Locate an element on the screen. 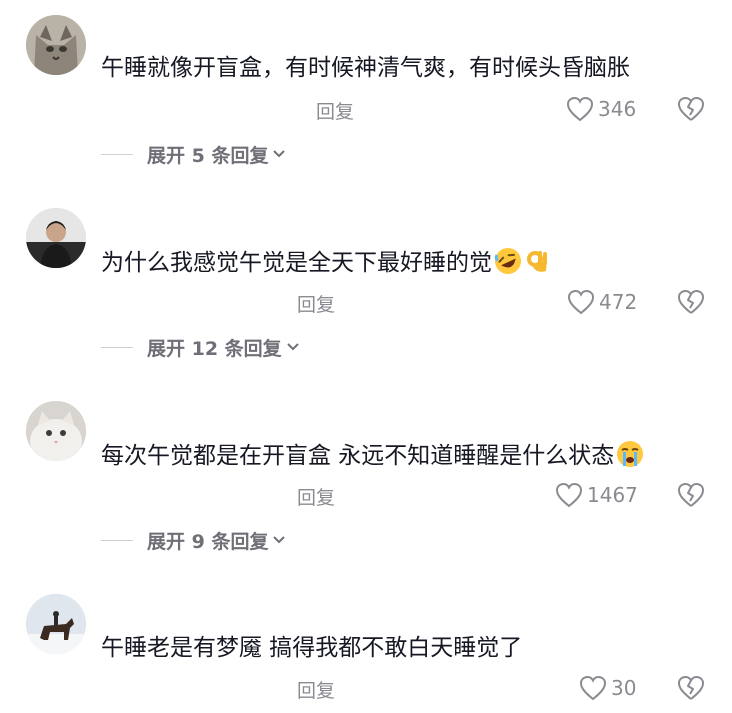  like-button: 346 is located at coordinates (601, 109).